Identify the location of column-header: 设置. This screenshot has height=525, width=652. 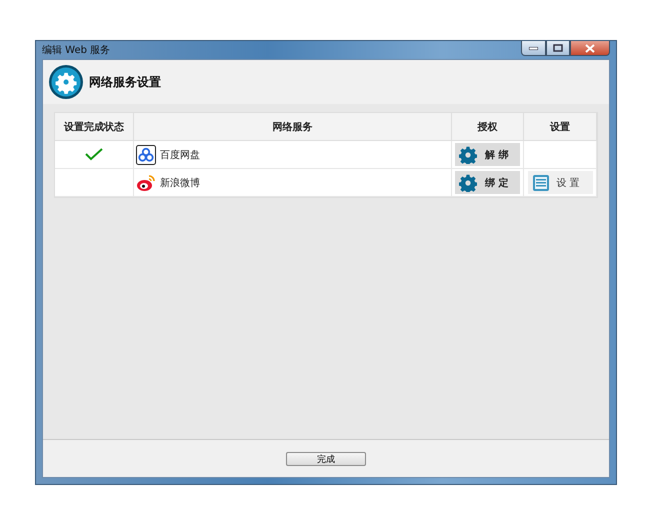
(560, 127).